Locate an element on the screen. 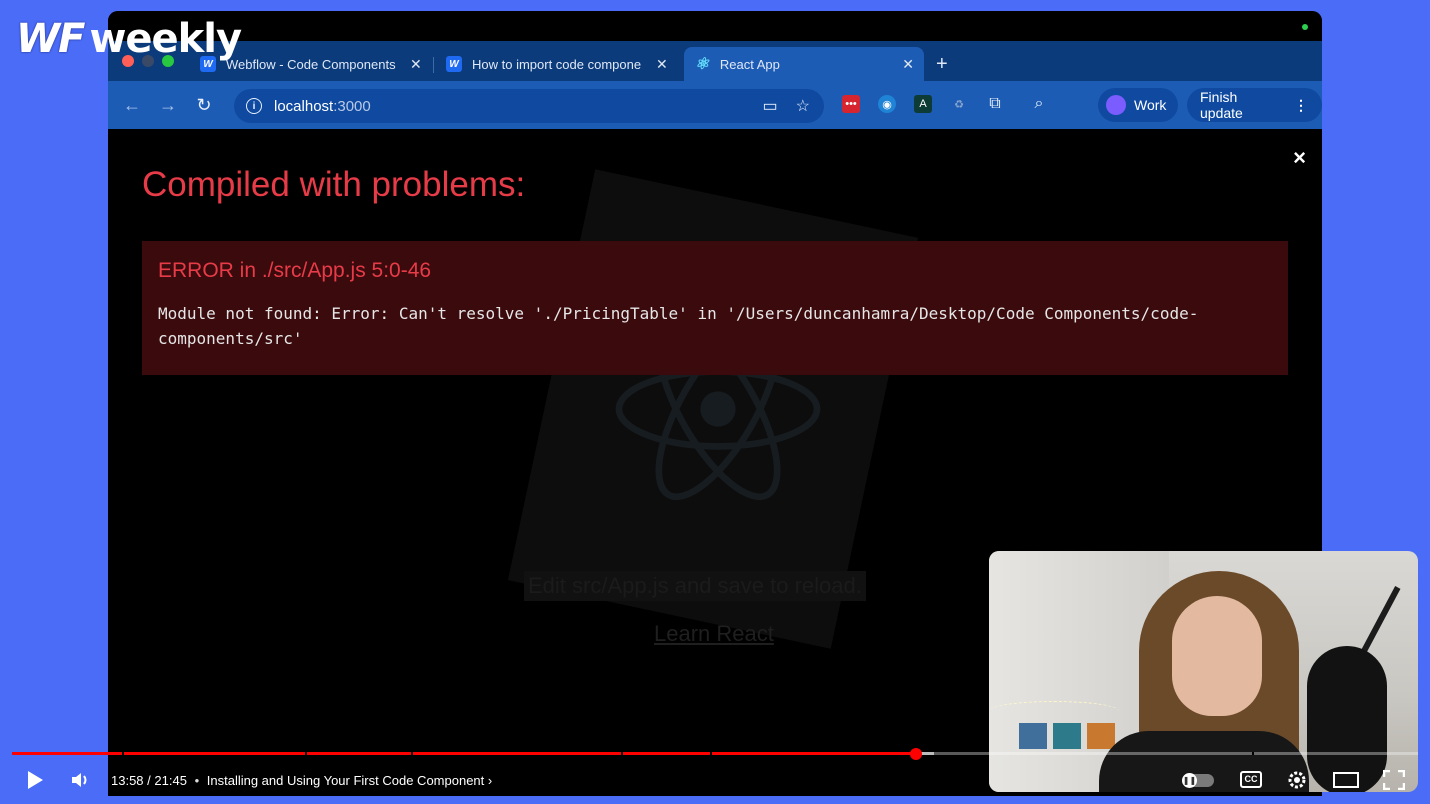 The height and width of the screenshot is (804, 1430). avatar is located at coordinates (1116, 105).